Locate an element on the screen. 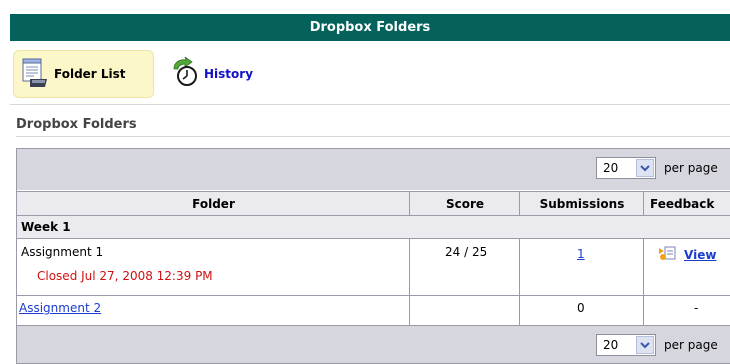 The height and width of the screenshot is (364, 730). folder-list-icon is located at coordinates (35, 74).